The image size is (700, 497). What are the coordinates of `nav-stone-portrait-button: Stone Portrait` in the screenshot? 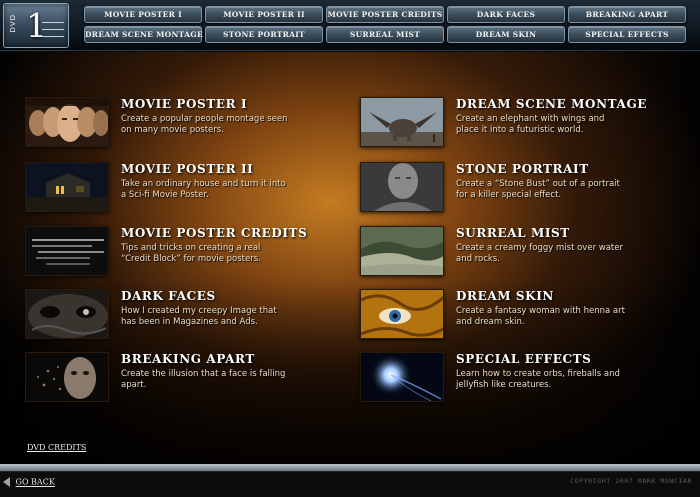 It's located at (264, 34).